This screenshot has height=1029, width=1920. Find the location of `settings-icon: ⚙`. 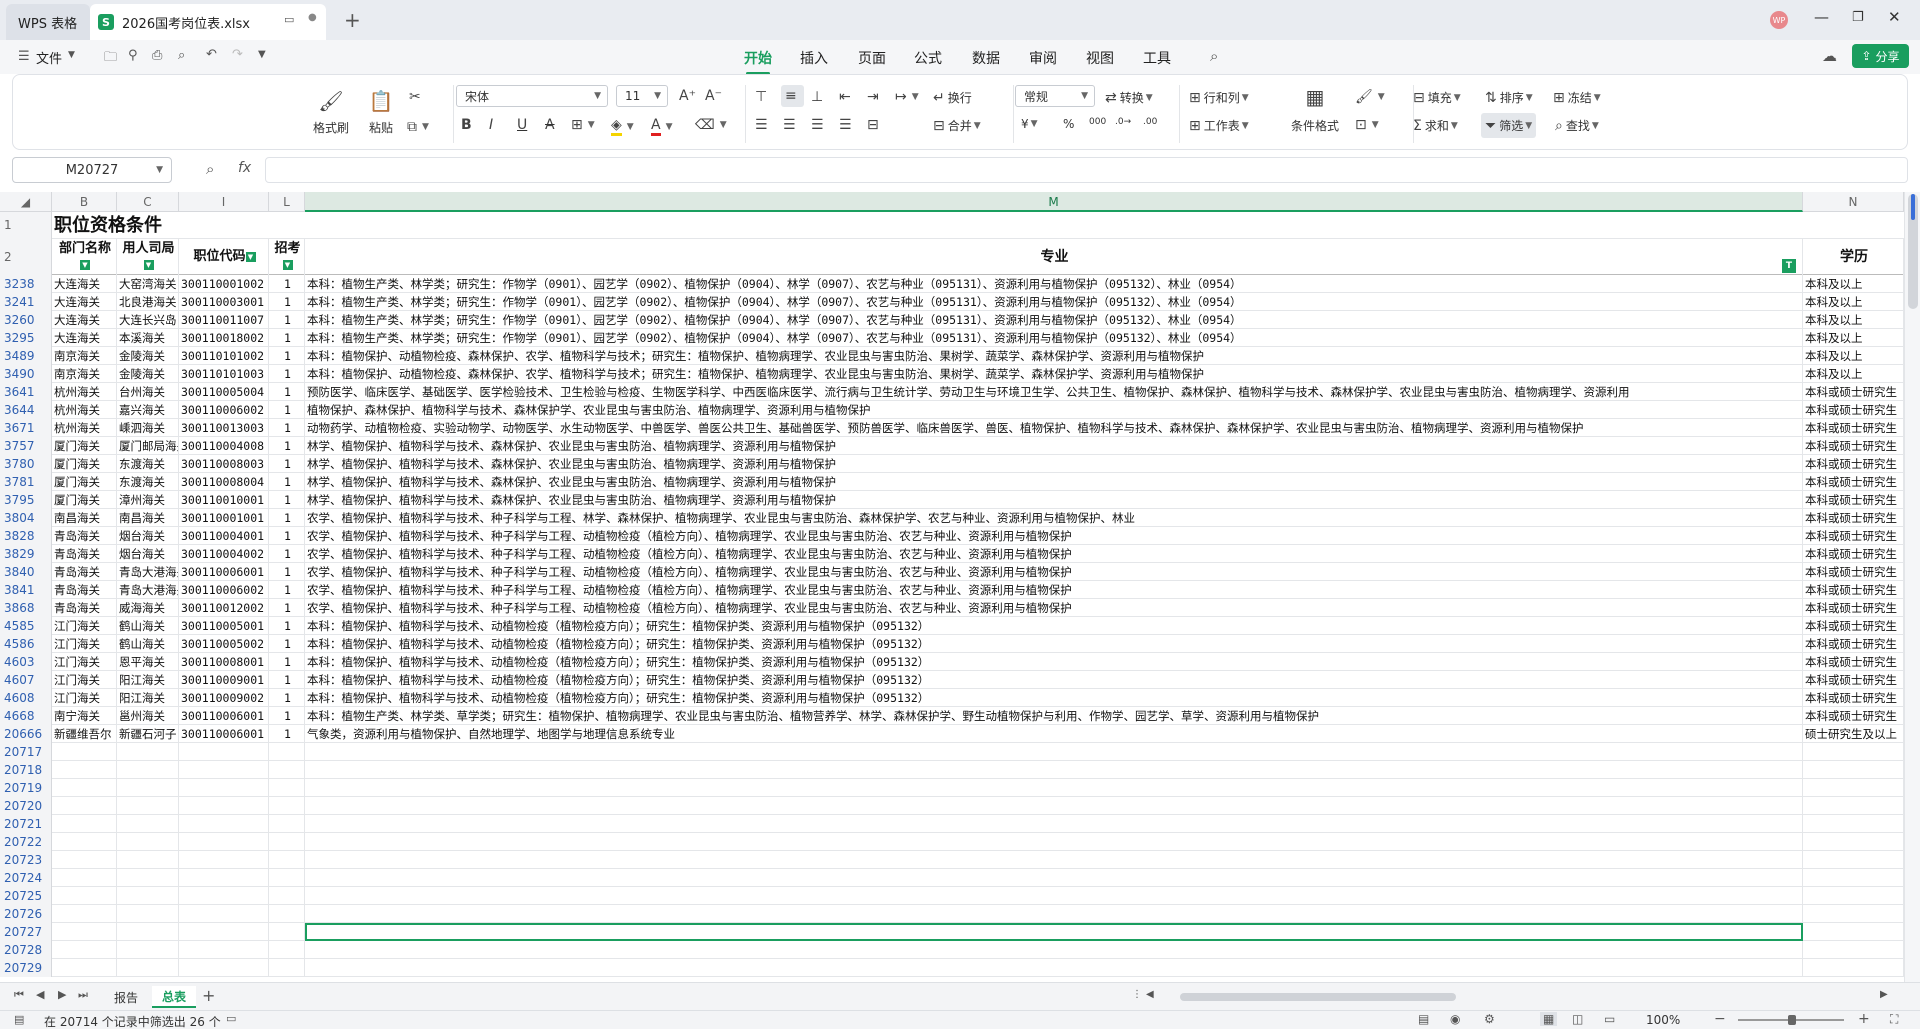

settings-icon: ⚙ is located at coordinates (1489, 1019).